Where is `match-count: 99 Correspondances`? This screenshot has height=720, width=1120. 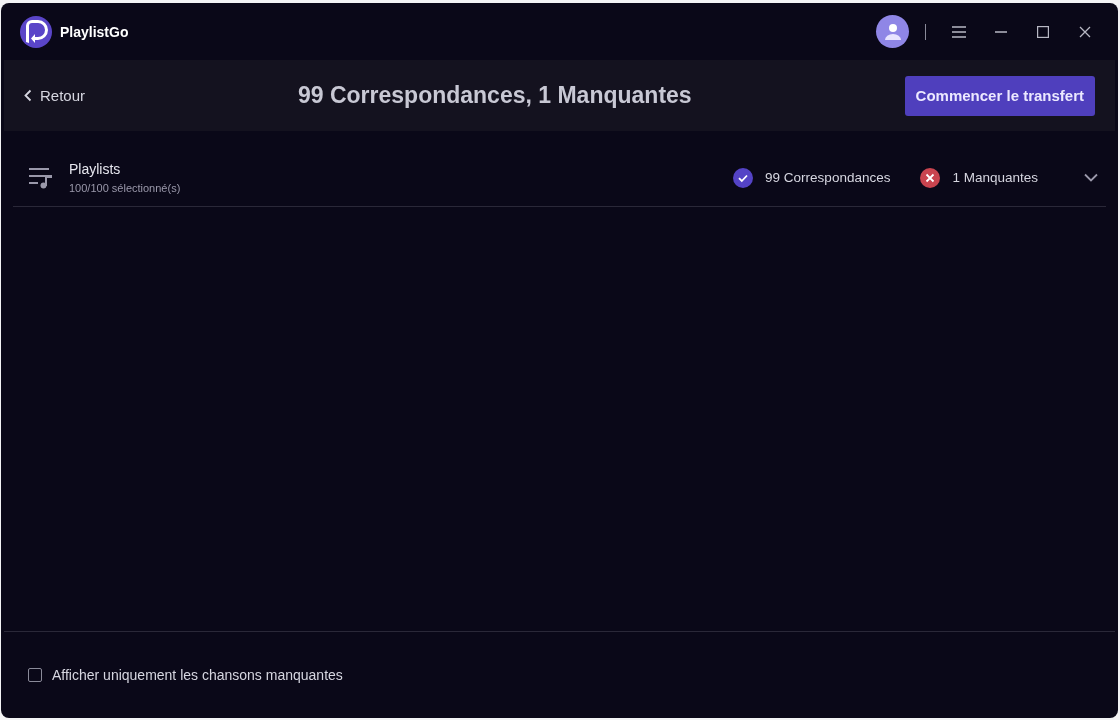 match-count: 99 Correspondances is located at coordinates (828, 177).